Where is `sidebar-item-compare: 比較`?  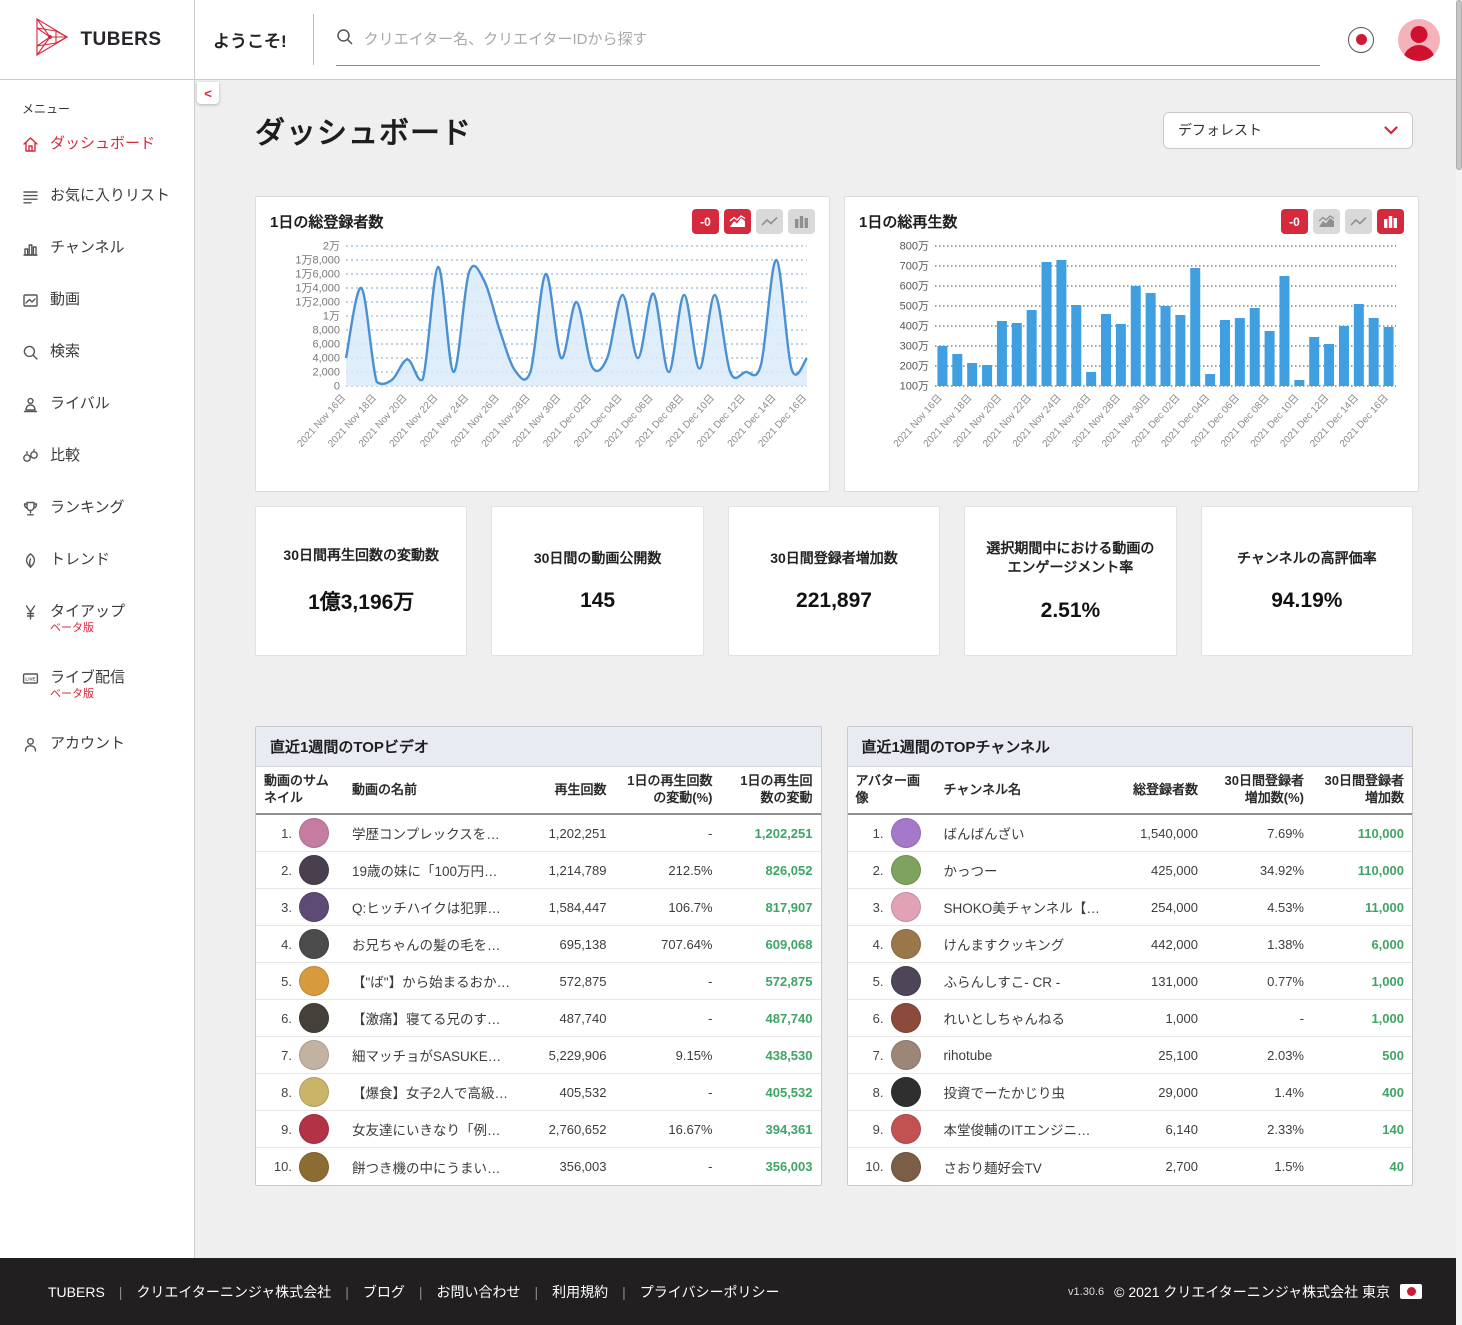 sidebar-item-compare: 比較 is located at coordinates (108, 456).